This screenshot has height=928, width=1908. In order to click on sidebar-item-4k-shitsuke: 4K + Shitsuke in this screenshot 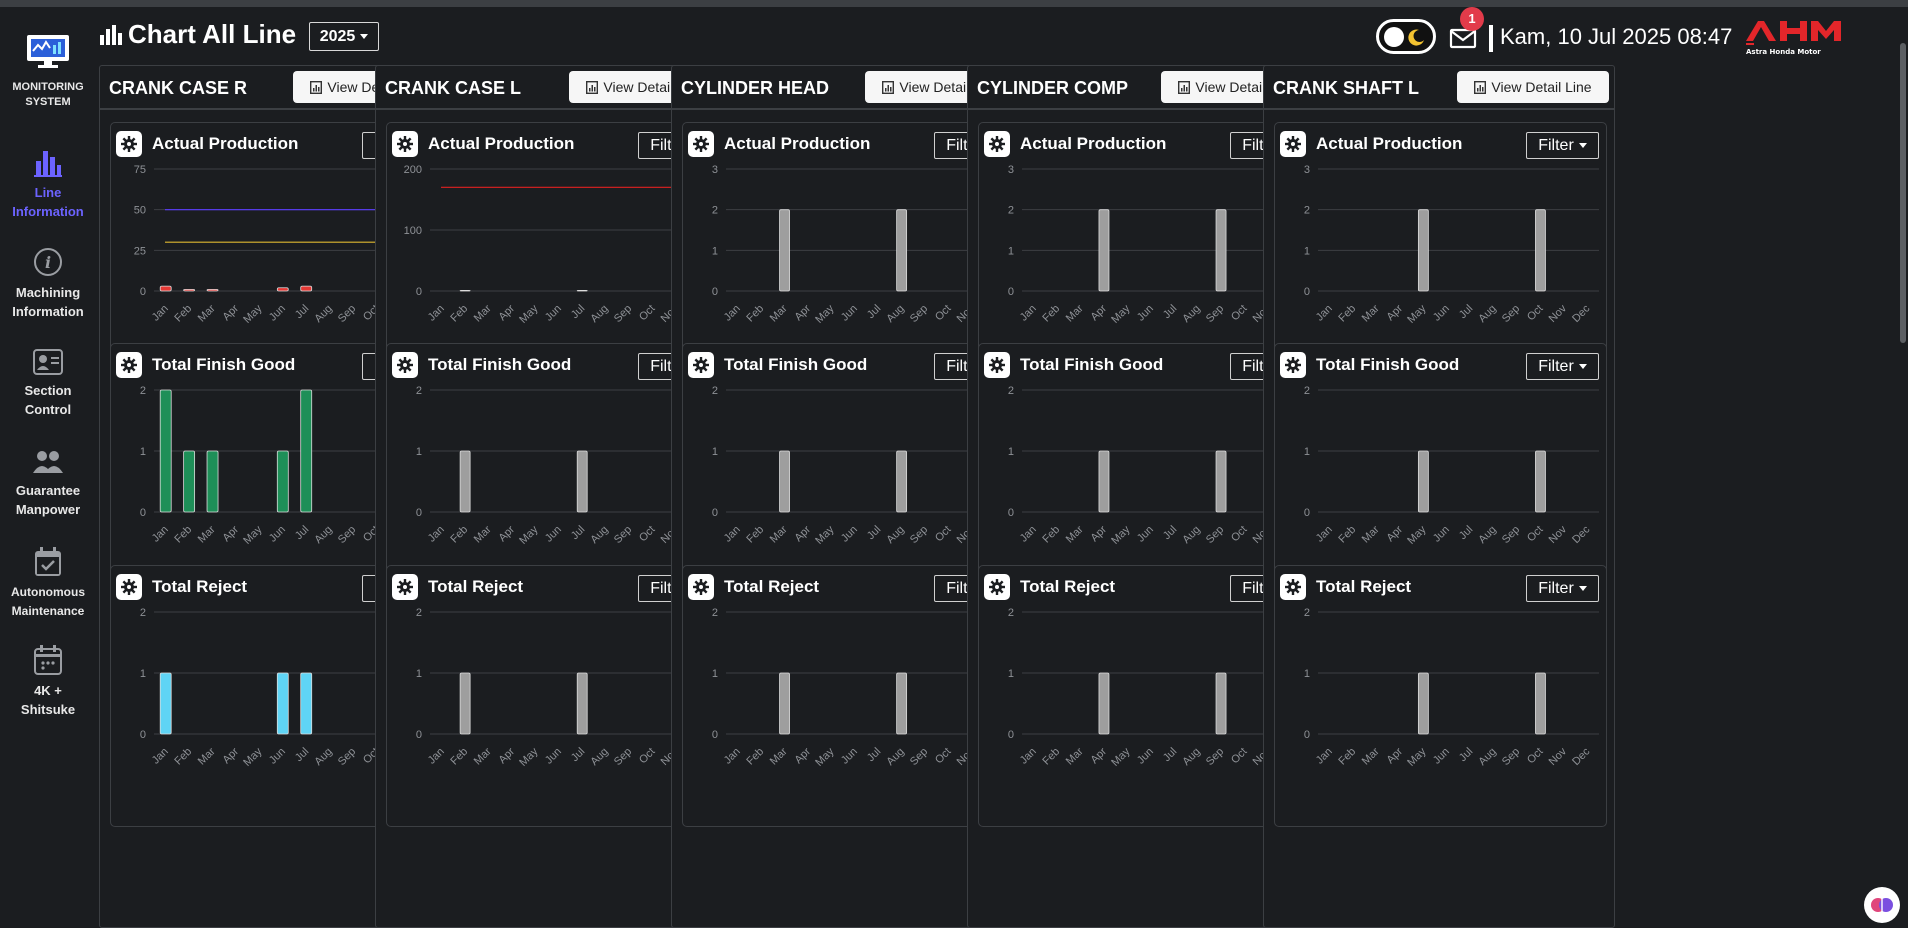, I will do `click(48, 682)`.